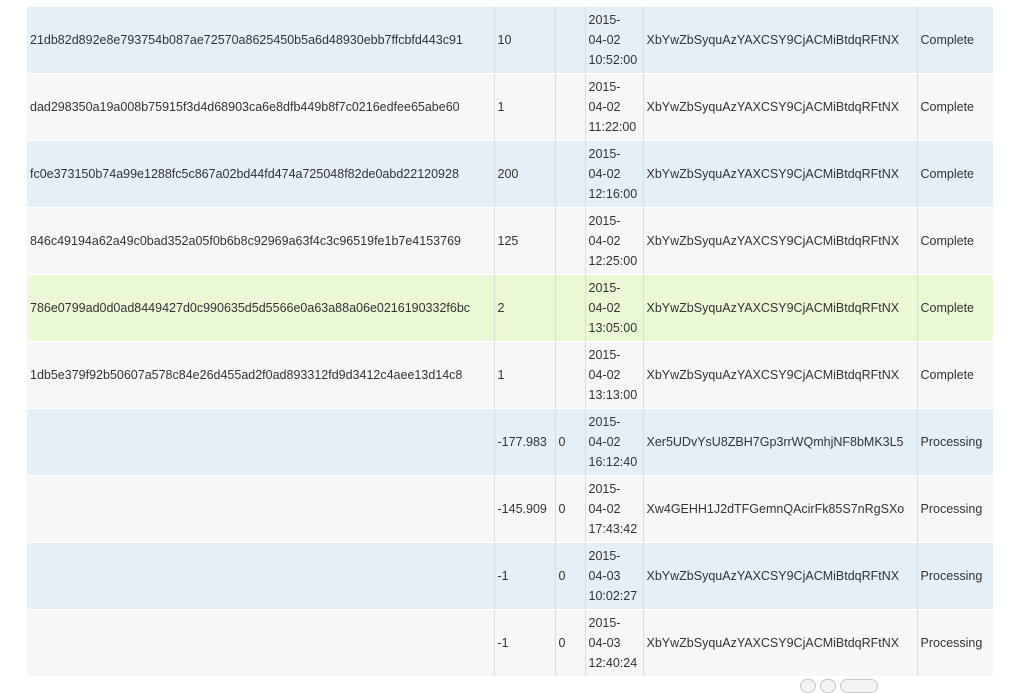  What do you see at coordinates (612, 127) in the screenshot?
I see `date-time: 11:22:00` at bounding box center [612, 127].